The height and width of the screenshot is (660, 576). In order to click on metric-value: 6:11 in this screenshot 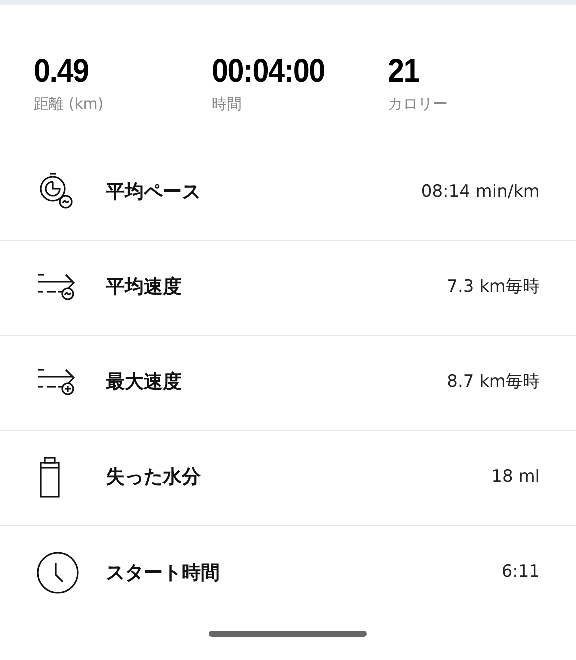, I will do `click(521, 572)`.